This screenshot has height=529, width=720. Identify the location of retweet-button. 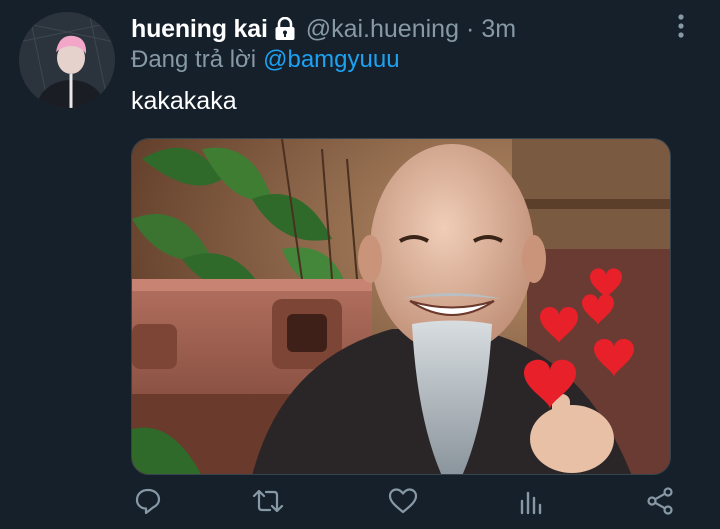
(268, 503).